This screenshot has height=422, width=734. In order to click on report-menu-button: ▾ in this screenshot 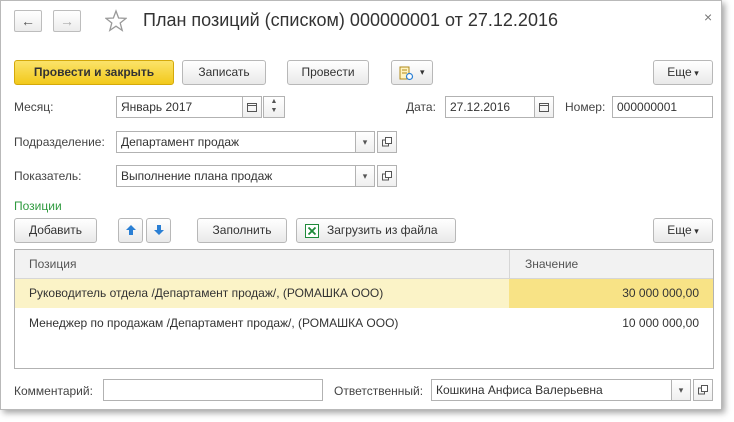, I will do `click(412, 72)`.